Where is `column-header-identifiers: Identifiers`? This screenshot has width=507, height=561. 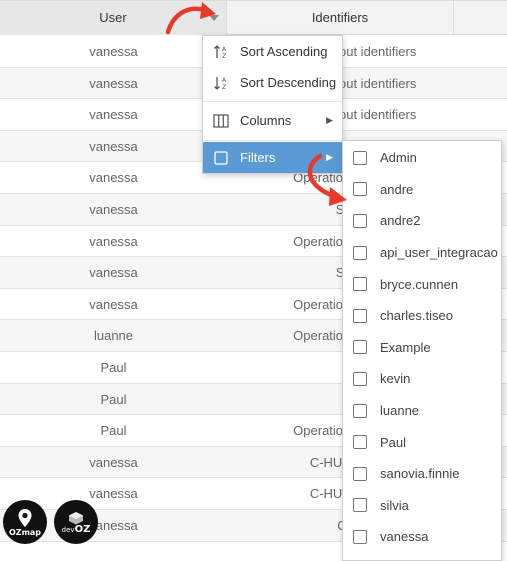 column-header-identifiers: Identifiers is located at coordinates (340, 18).